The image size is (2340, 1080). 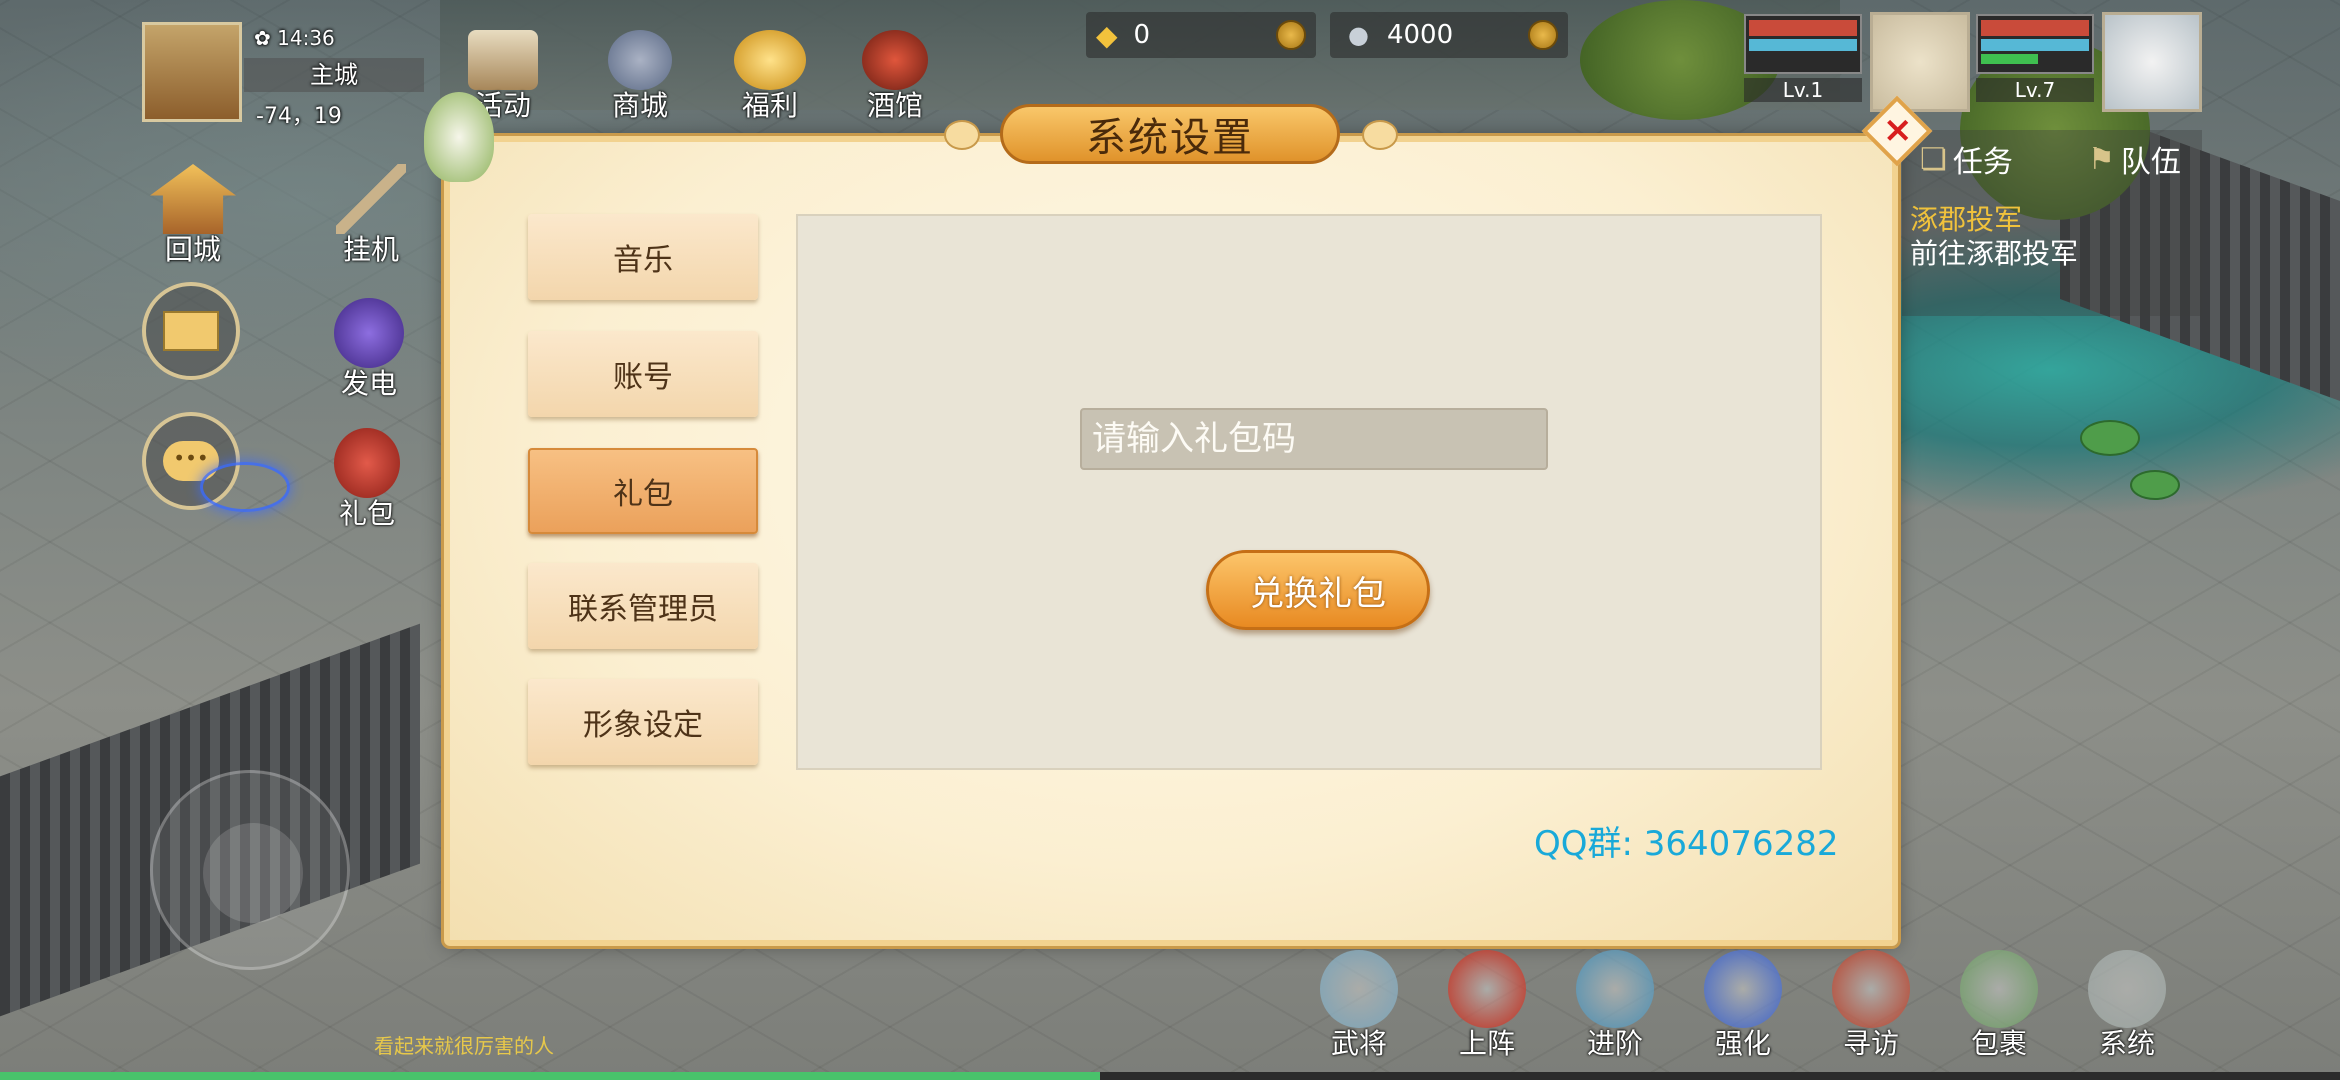 What do you see at coordinates (1170, 134) in the screenshot?
I see `dialog-title: 系统设置` at bounding box center [1170, 134].